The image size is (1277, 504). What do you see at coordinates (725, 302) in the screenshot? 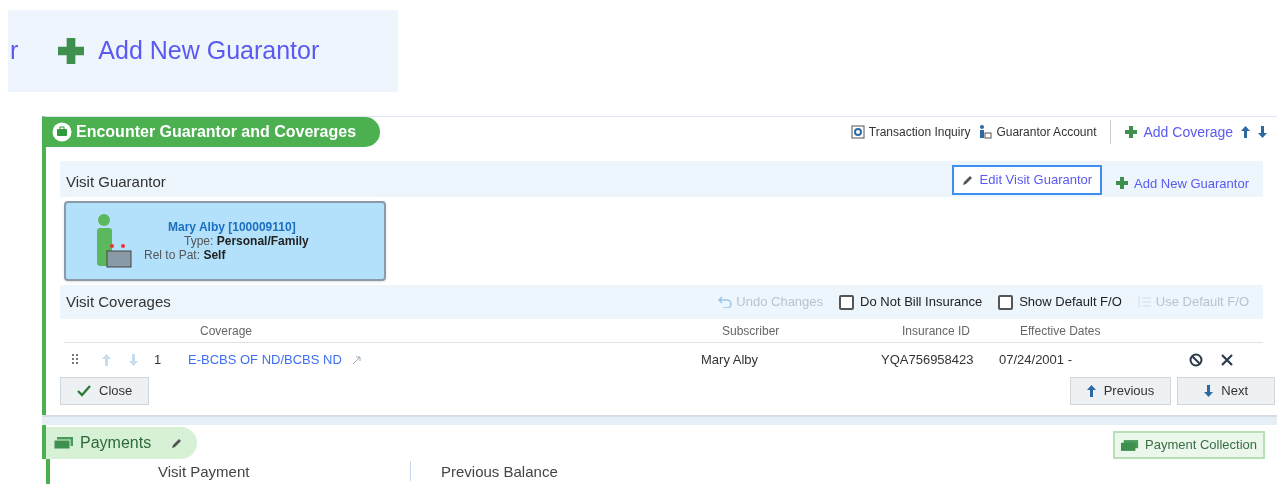
I see `undo-icon` at bounding box center [725, 302].